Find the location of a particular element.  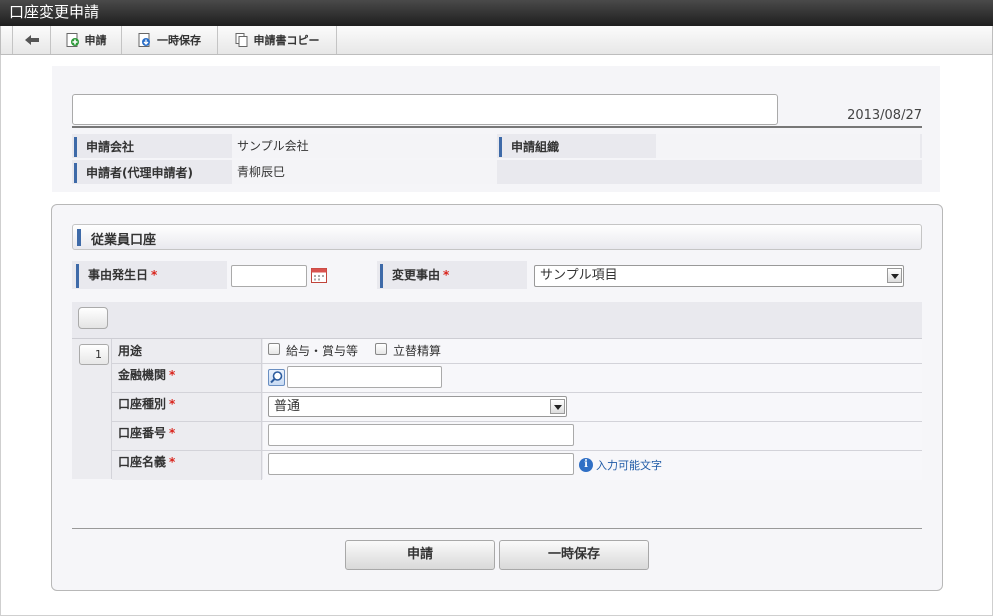

header-divider is located at coordinates (497, 127).